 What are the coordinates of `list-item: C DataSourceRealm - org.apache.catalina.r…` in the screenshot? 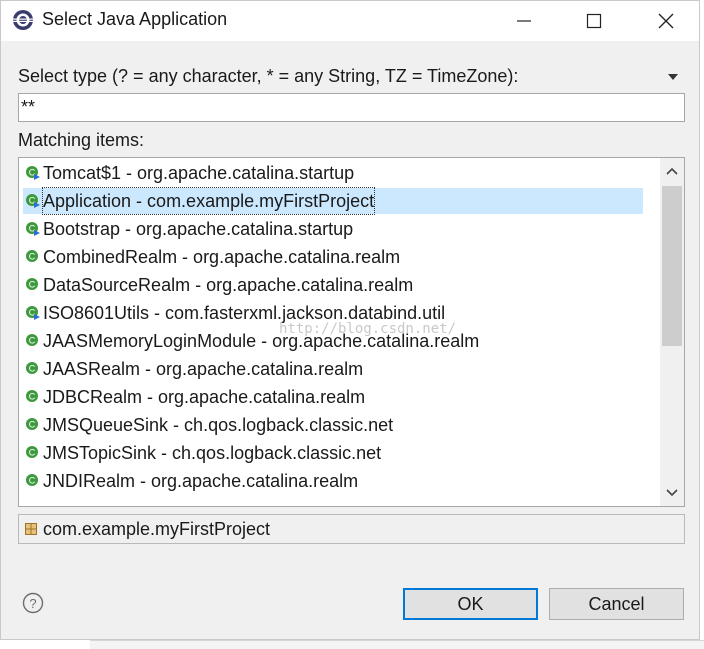 It's located at (333, 285).